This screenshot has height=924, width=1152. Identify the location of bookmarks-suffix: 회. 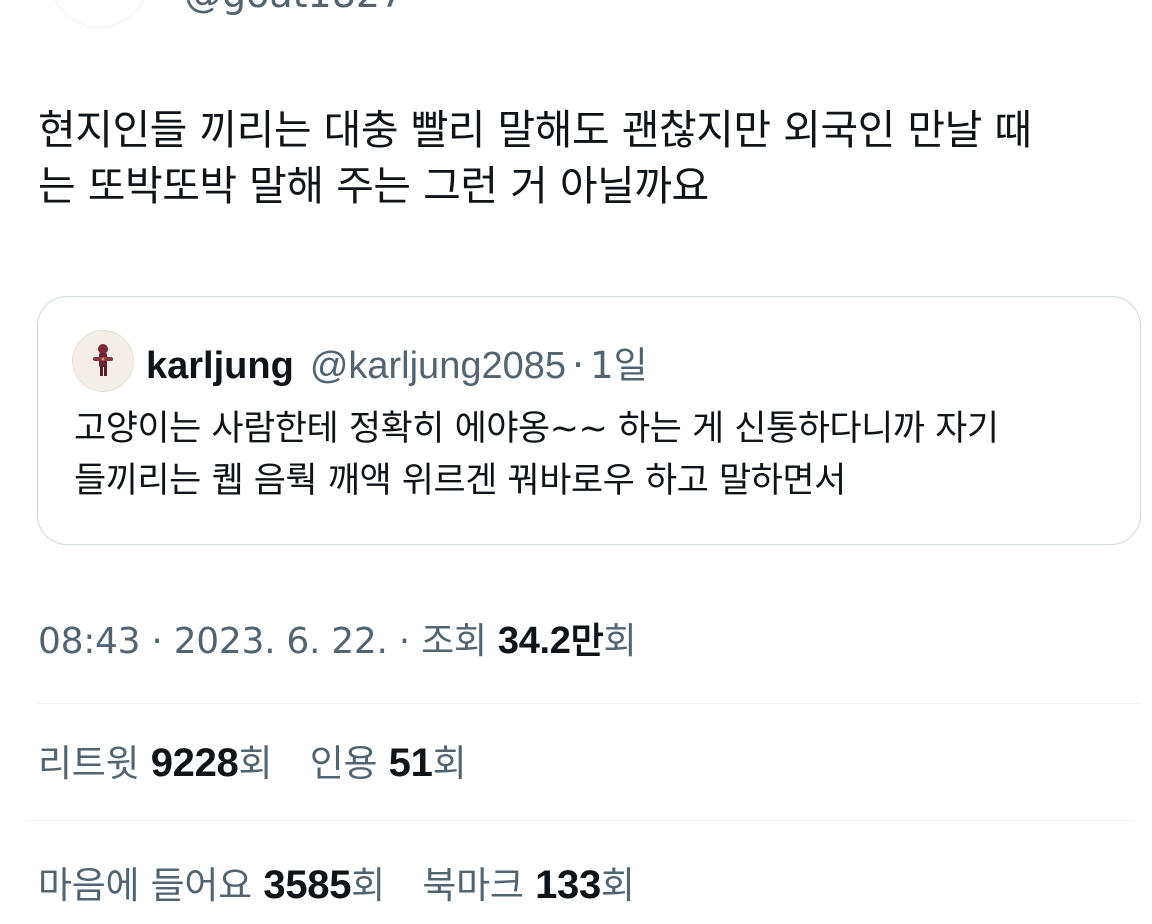
(617, 885).